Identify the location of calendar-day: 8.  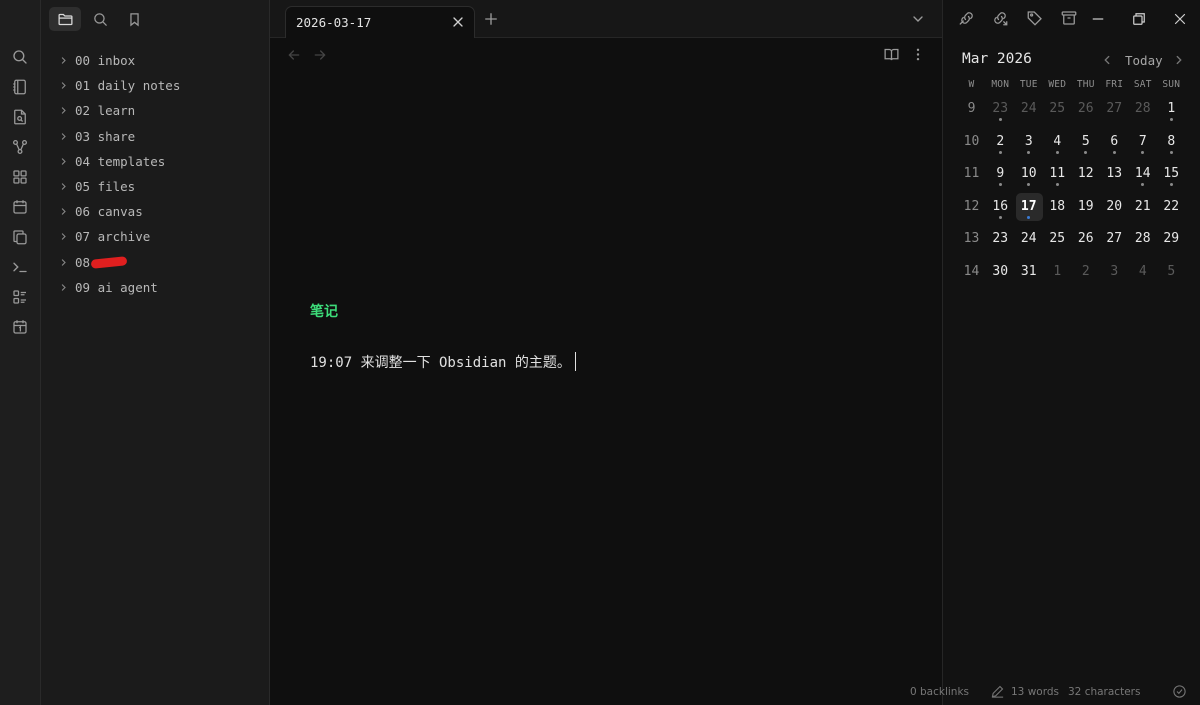
(1171, 142).